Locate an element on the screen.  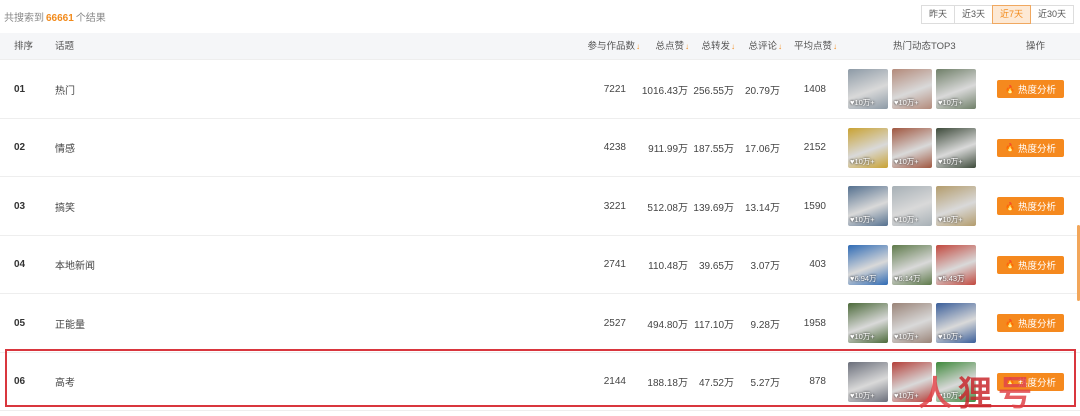
row-shares: 39.65万 is located at coordinates (716, 266).